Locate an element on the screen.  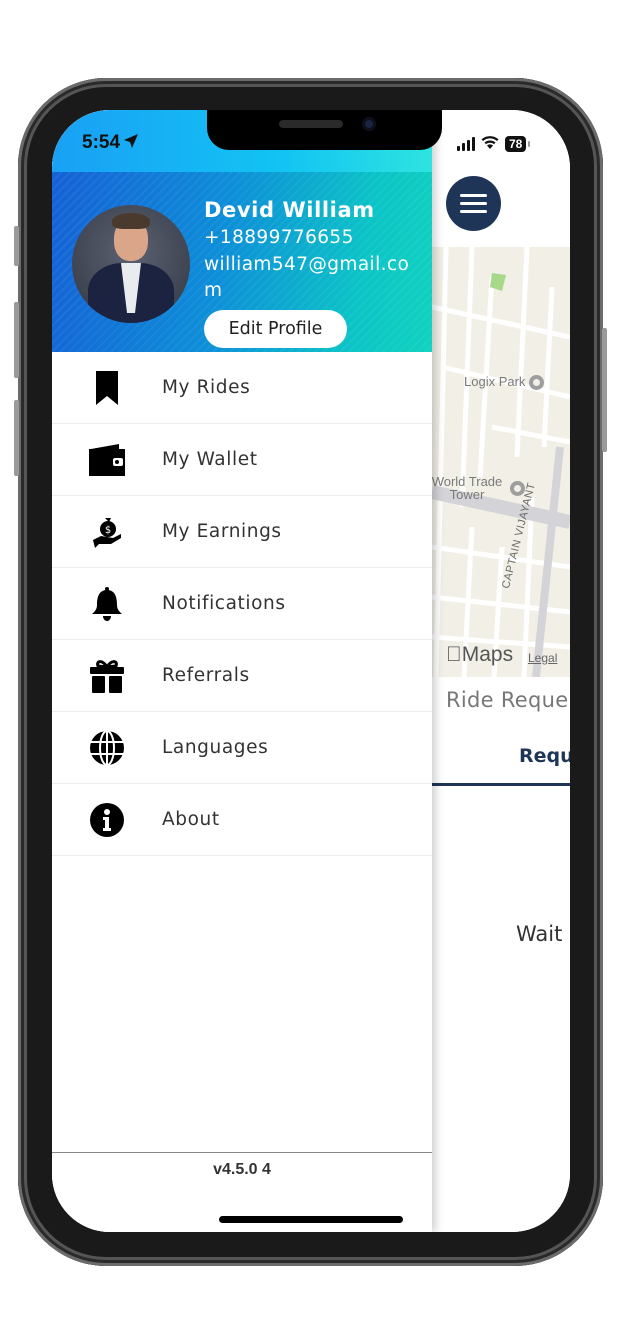
menu-item-label: My Rides is located at coordinates (206, 387).